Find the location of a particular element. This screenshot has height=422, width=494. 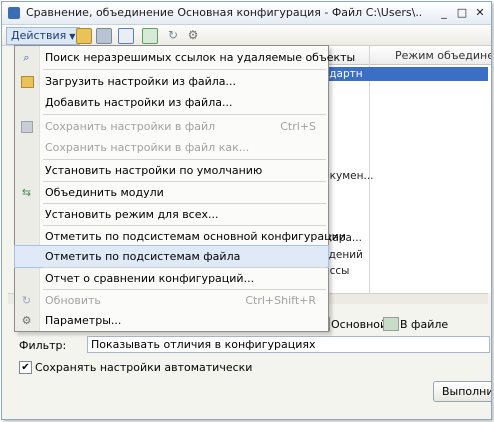

menu-item-refresh: ↻ Обновить Ctrl+Shift+R is located at coordinates (171, 300).